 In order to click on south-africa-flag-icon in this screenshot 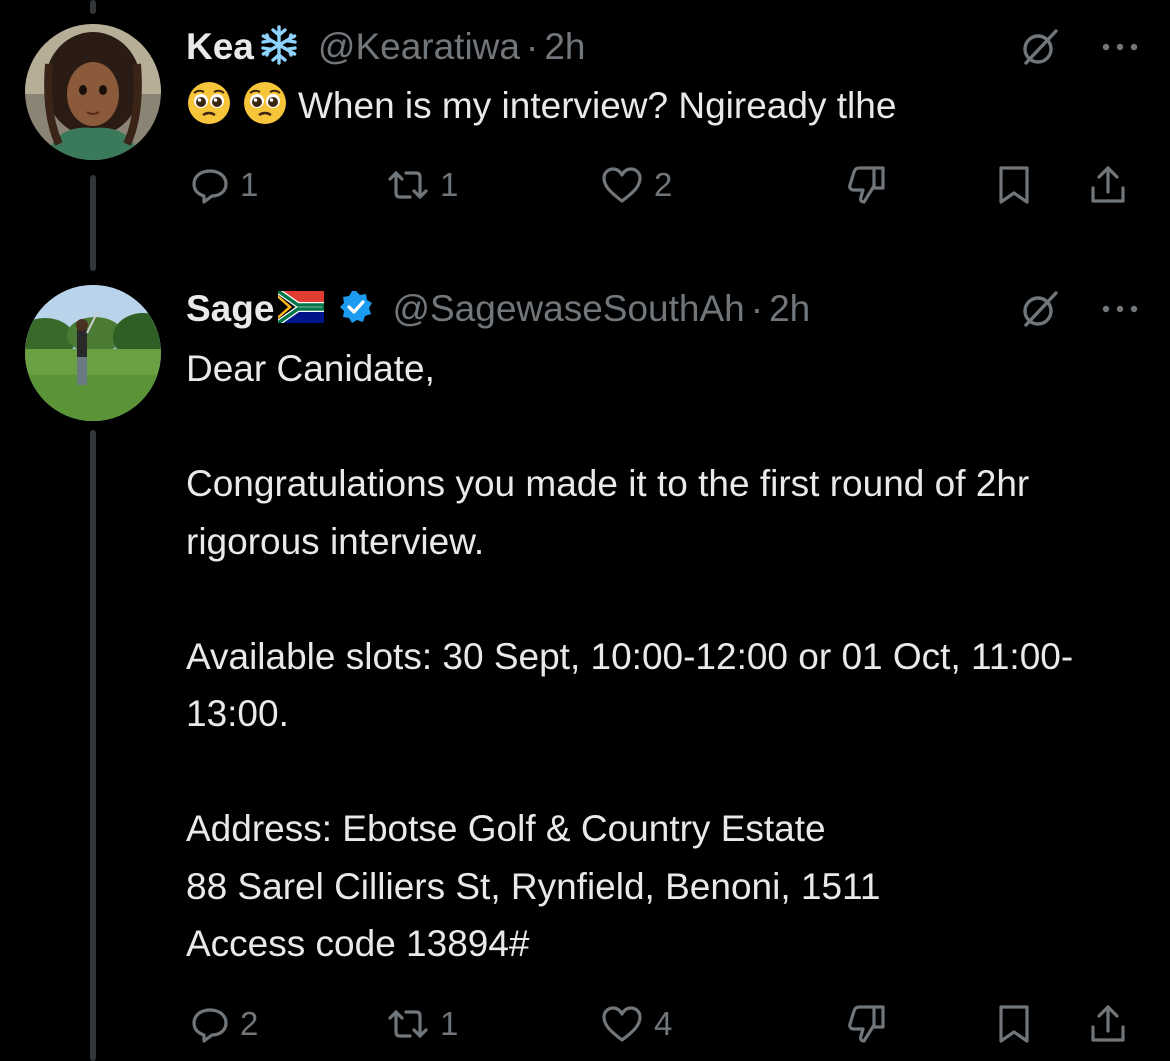, I will do `click(302, 308)`.